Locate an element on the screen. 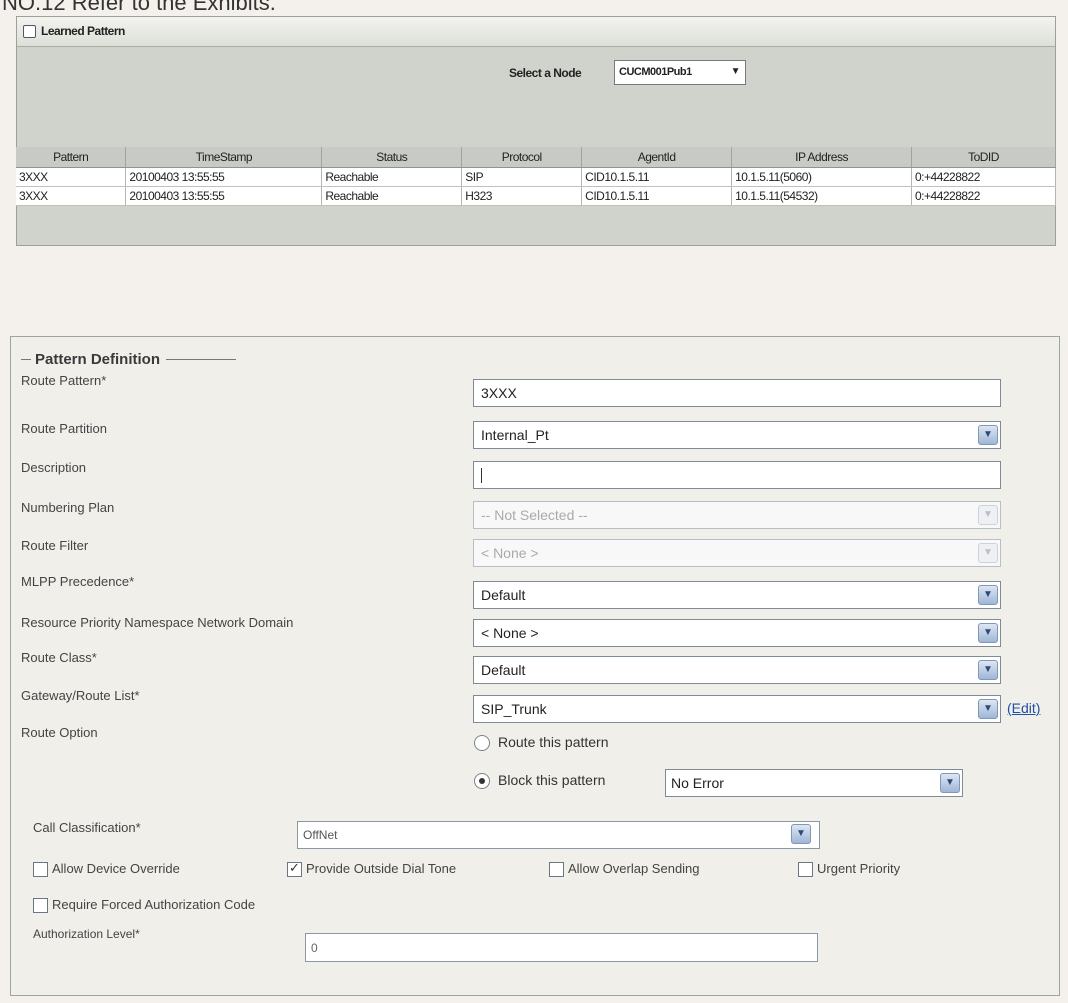 This screenshot has height=1003, width=1068. node-select-label: Select a Node is located at coordinates (545, 73).